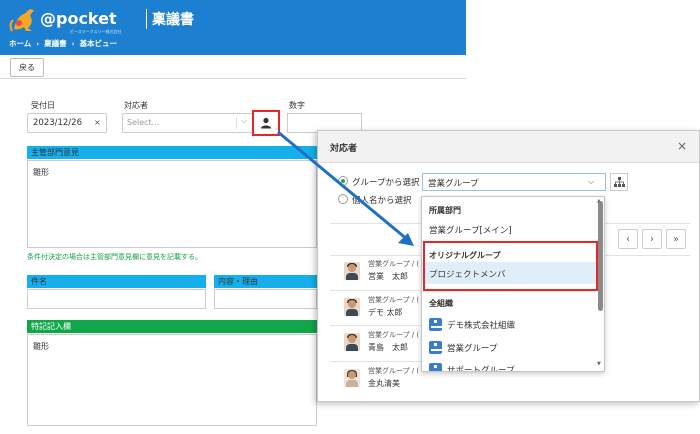 The width and height of the screenshot is (700, 434). Describe the element at coordinates (345, 188) in the screenshot. I see `annotation-arrow` at that location.